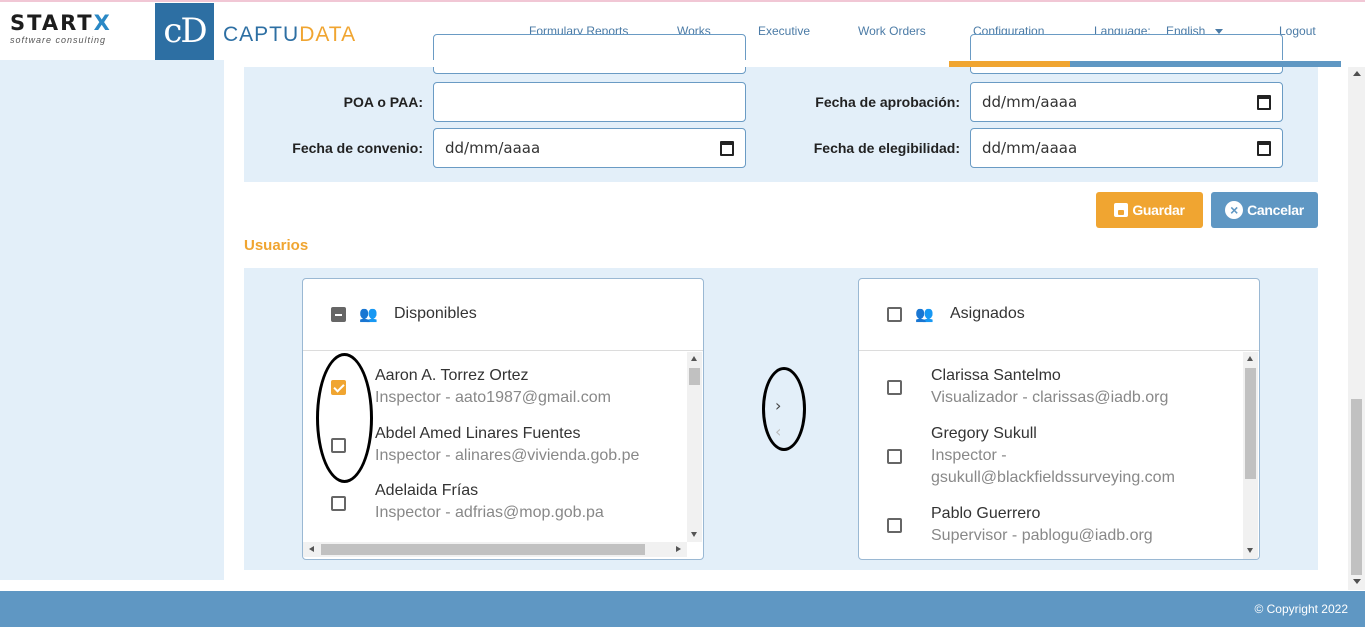 Image resolution: width=1365 pixels, height=627 pixels. Describe the element at coordinates (1030, 102) in the screenshot. I see `fecha-aprobacion-value: dd/mm/aaaa` at that location.